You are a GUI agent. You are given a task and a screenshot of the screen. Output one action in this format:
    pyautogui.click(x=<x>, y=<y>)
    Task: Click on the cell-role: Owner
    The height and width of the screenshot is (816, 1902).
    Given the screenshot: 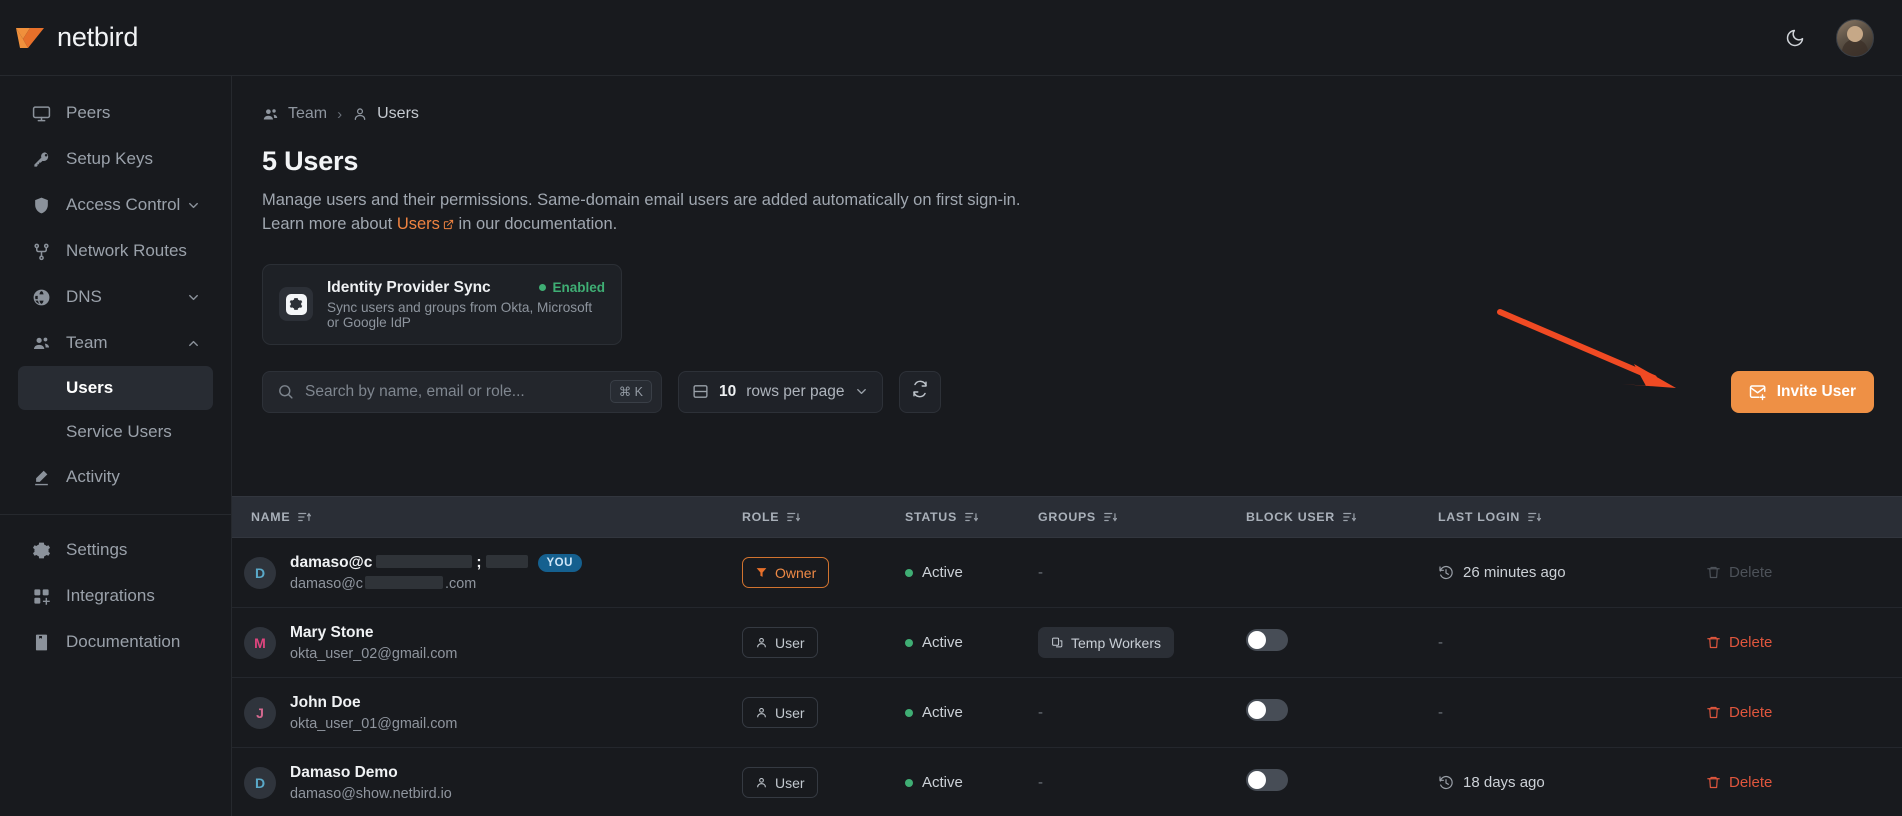 What is the action you would take?
    pyautogui.click(x=823, y=572)
    